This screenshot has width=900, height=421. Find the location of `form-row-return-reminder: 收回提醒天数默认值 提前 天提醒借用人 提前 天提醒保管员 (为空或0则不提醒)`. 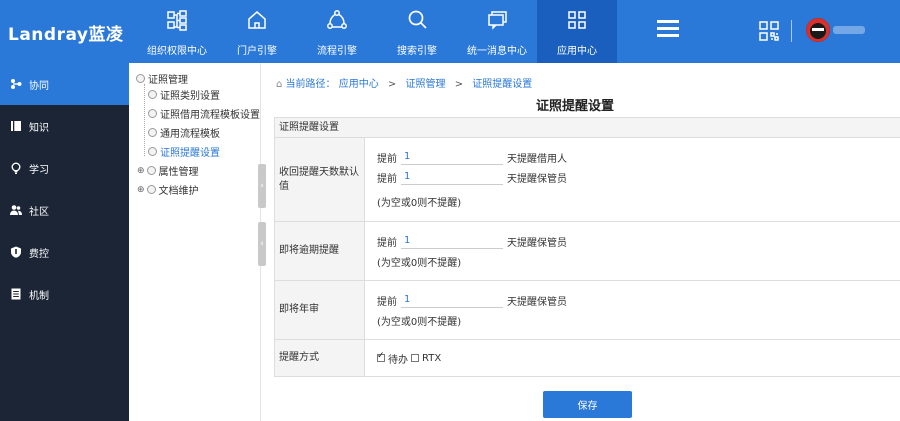

form-row-return-reminder: 收回提醒天数默认值 提前 天提醒借用人 提前 天提醒保管员 (为空或0则不提醒) is located at coordinates (587, 180).